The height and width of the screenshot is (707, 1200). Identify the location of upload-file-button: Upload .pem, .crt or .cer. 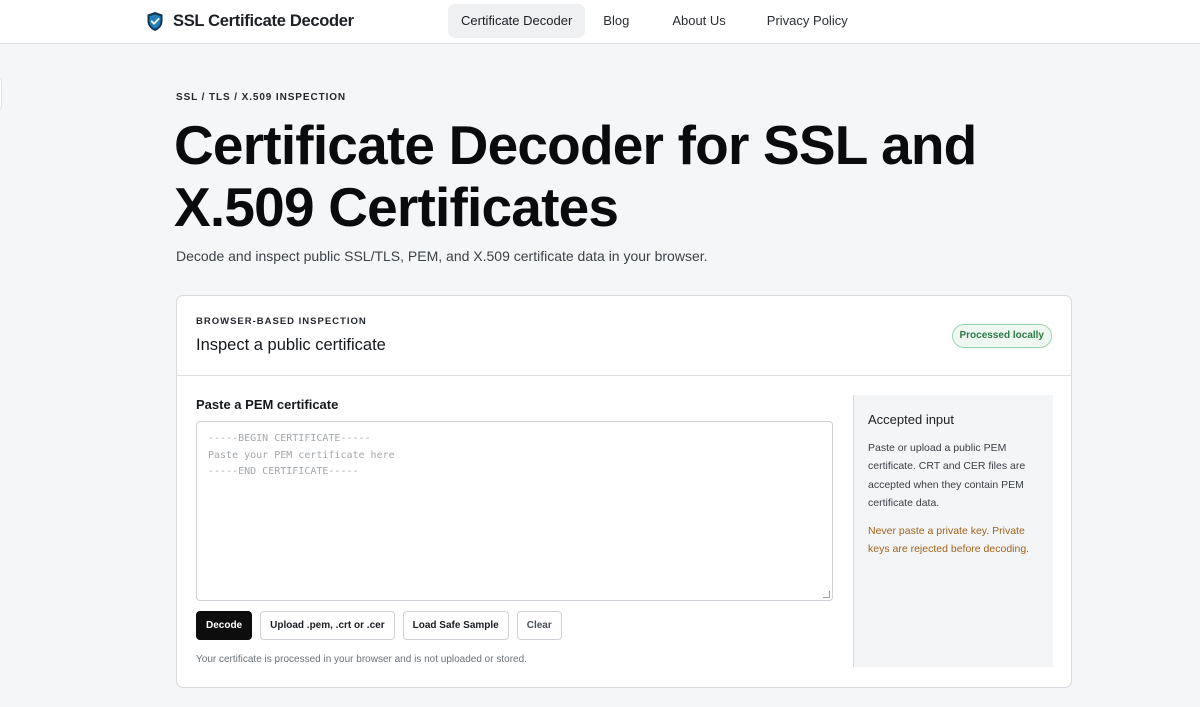
(327, 625).